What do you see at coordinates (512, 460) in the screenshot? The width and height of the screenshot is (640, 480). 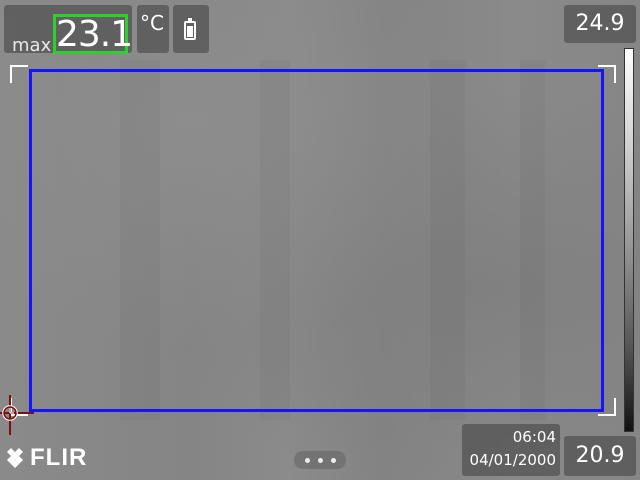 I see `date-label: 04/01/2000` at bounding box center [512, 460].